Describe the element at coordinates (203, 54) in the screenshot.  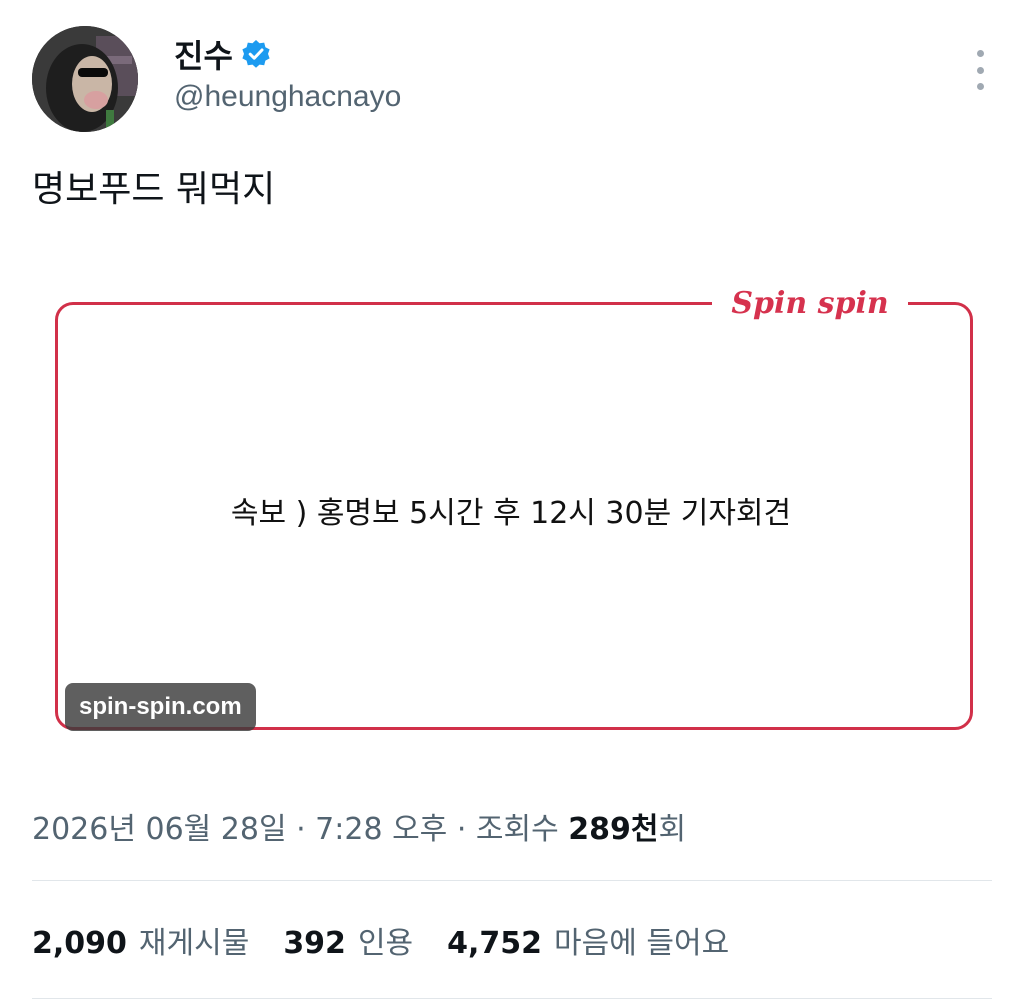
I see `display-name: 진수` at that location.